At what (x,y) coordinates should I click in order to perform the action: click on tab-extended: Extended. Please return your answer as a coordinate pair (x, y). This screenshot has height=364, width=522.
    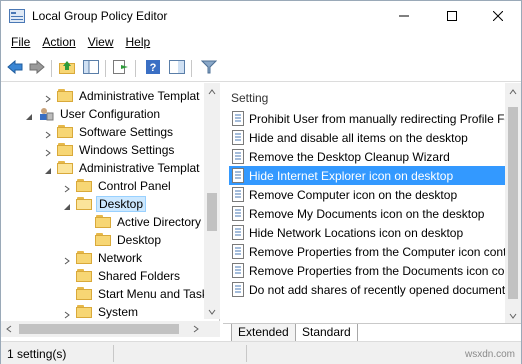
    Looking at the image, I should click on (263, 333).